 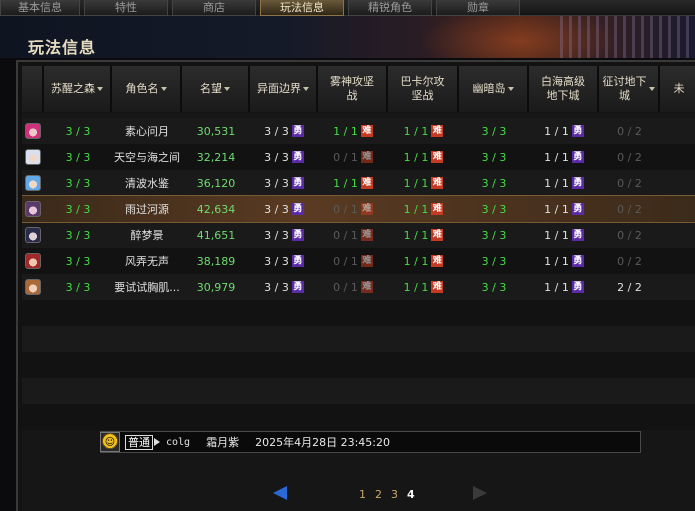 I want to click on th-awakening-forest: 苏醒之森, so click(x=78, y=89).